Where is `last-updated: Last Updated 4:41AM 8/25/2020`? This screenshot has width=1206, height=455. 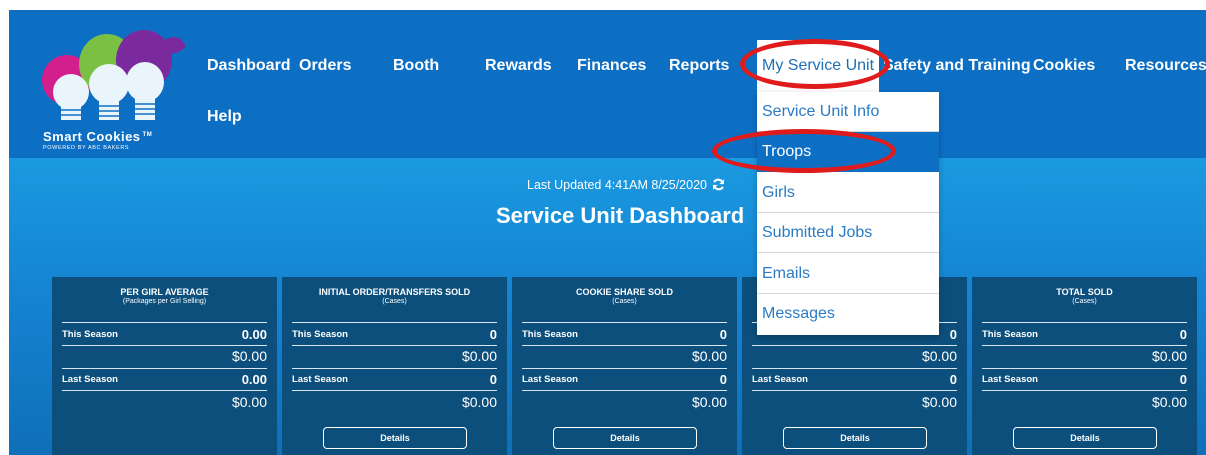
last-updated: Last Updated 4:41AM 8/25/2020 is located at coordinates (626, 185).